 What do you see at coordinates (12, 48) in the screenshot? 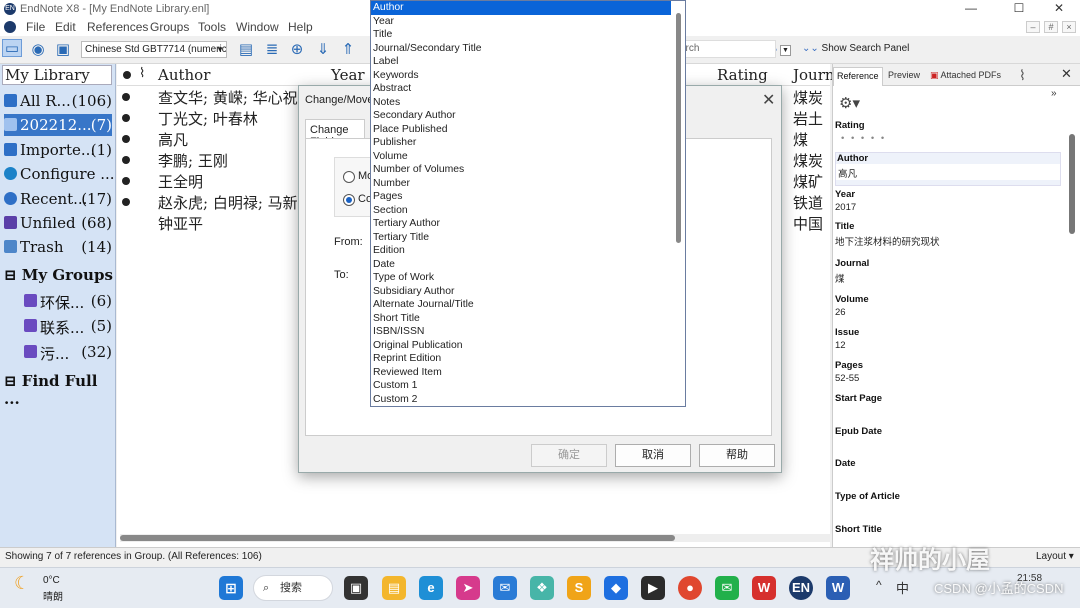
I see `local-library-mode-icon: ▭` at bounding box center [12, 48].